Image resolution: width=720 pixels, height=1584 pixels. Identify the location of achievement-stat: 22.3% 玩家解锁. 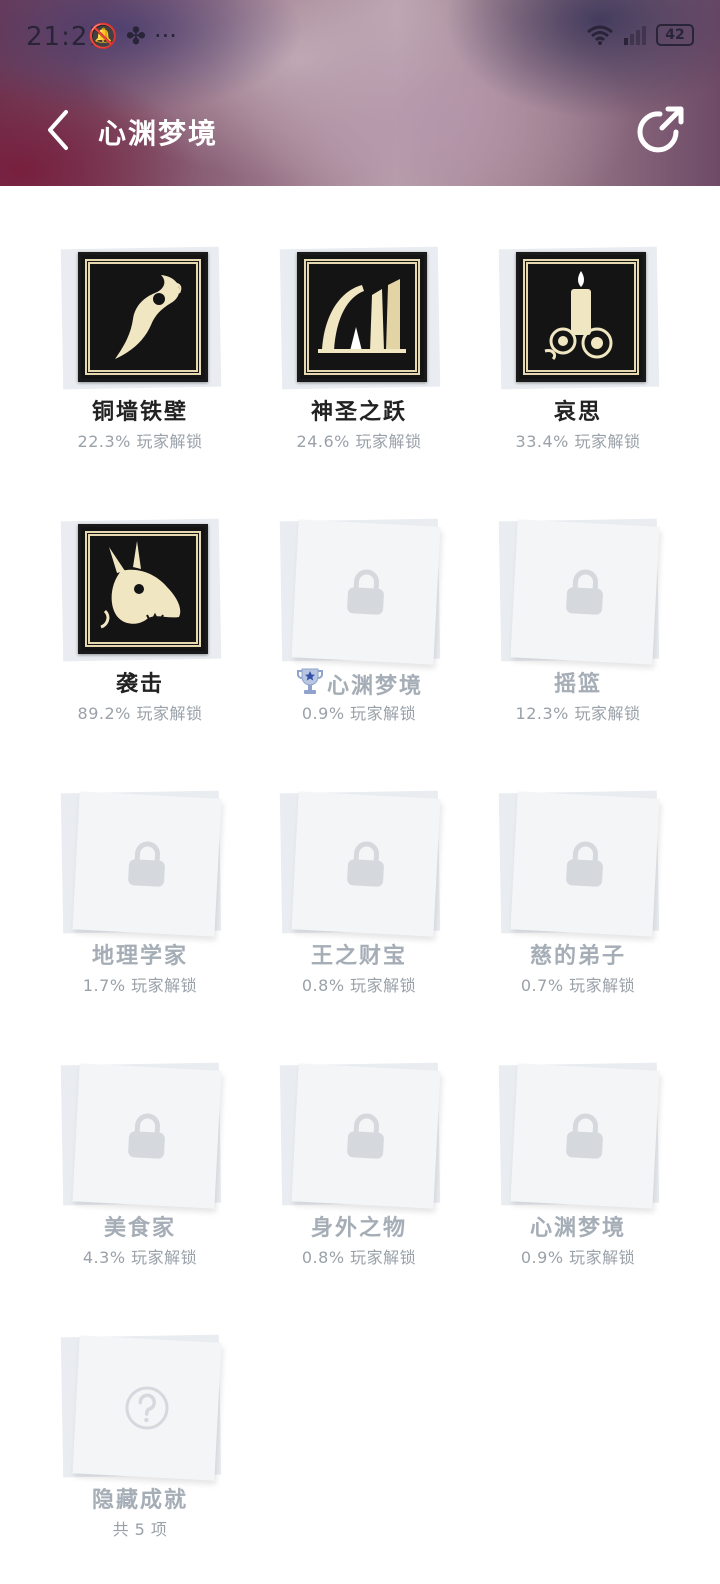
(140, 441).